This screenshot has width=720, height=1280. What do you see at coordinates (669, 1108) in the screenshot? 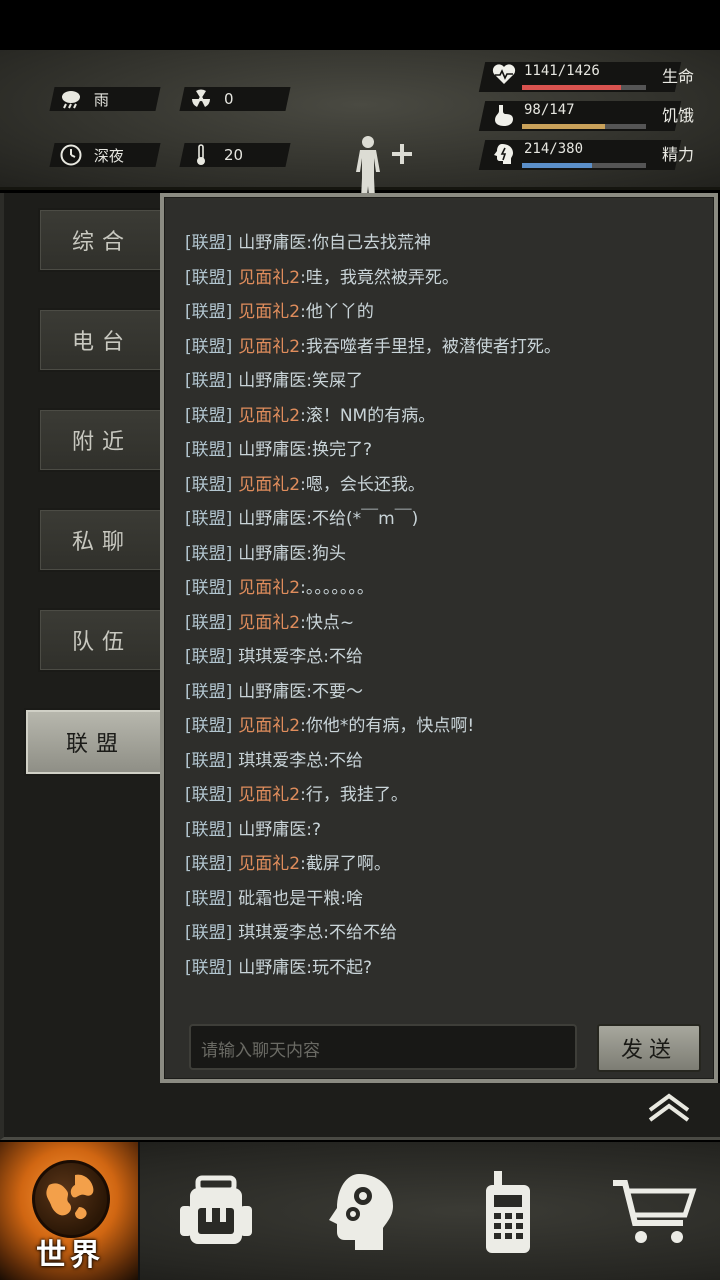
I see `collapse-up-icon` at bounding box center [669, 1108].